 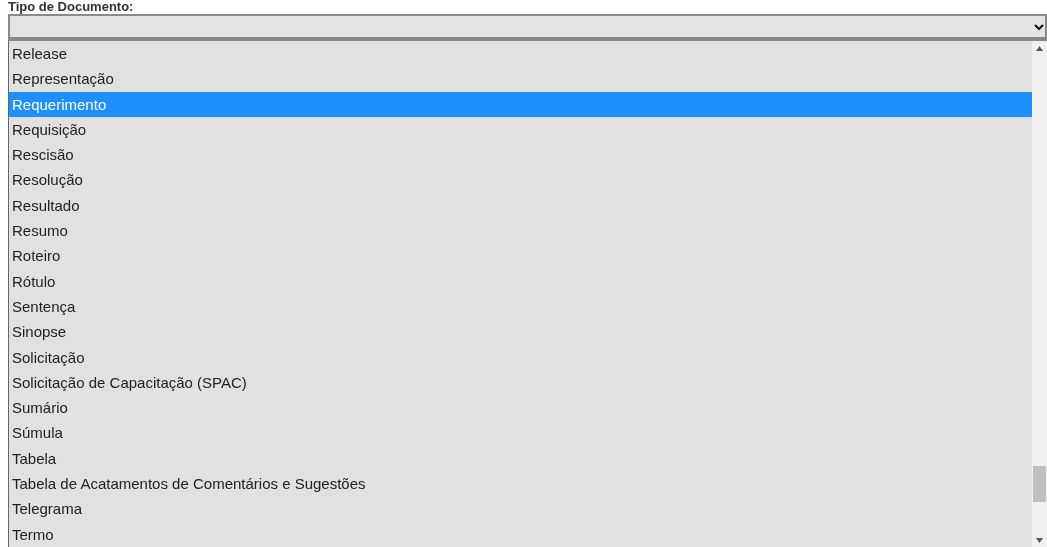 I want to click on scroll-down-icon, so click(x=1039, y=540).